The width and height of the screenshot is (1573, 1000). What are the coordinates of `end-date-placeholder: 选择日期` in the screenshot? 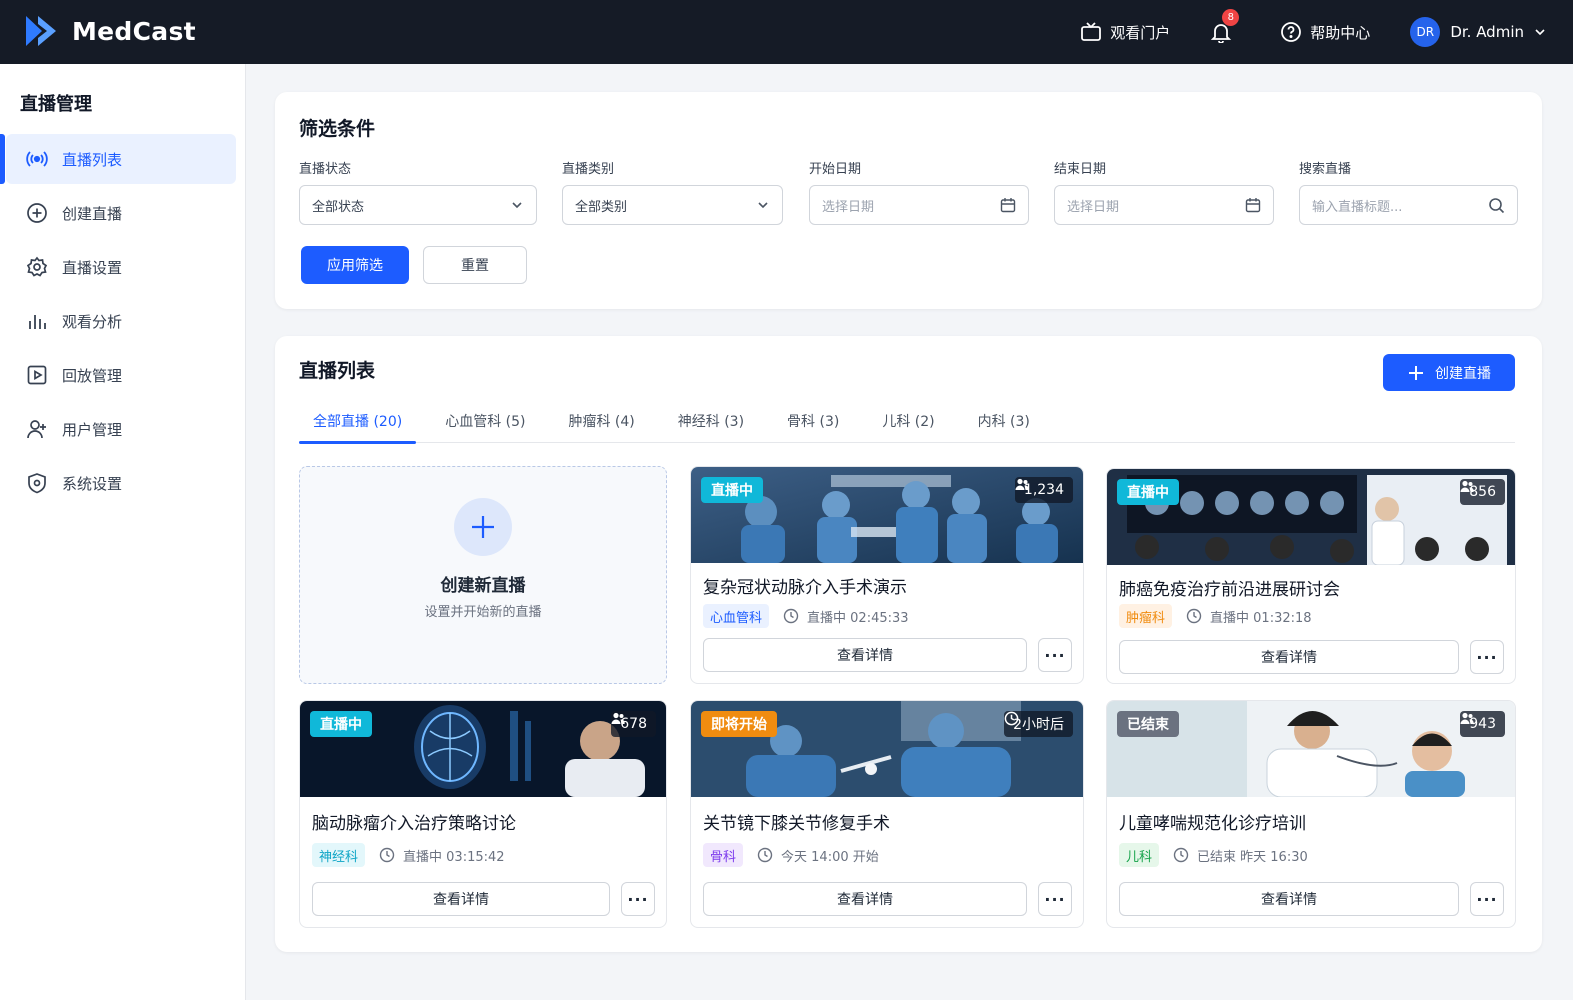 It's located at (1093, 207).